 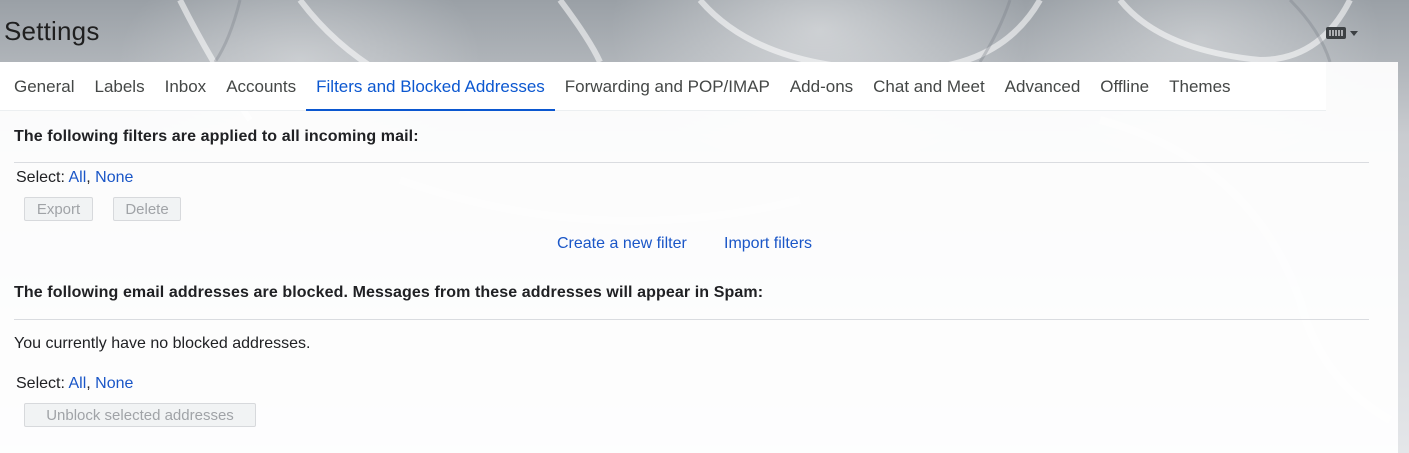 What do you see at coordinates (77, 177) in the screenshot?
I see `filters-select-all-link: All` at bounding box center [77, 177].